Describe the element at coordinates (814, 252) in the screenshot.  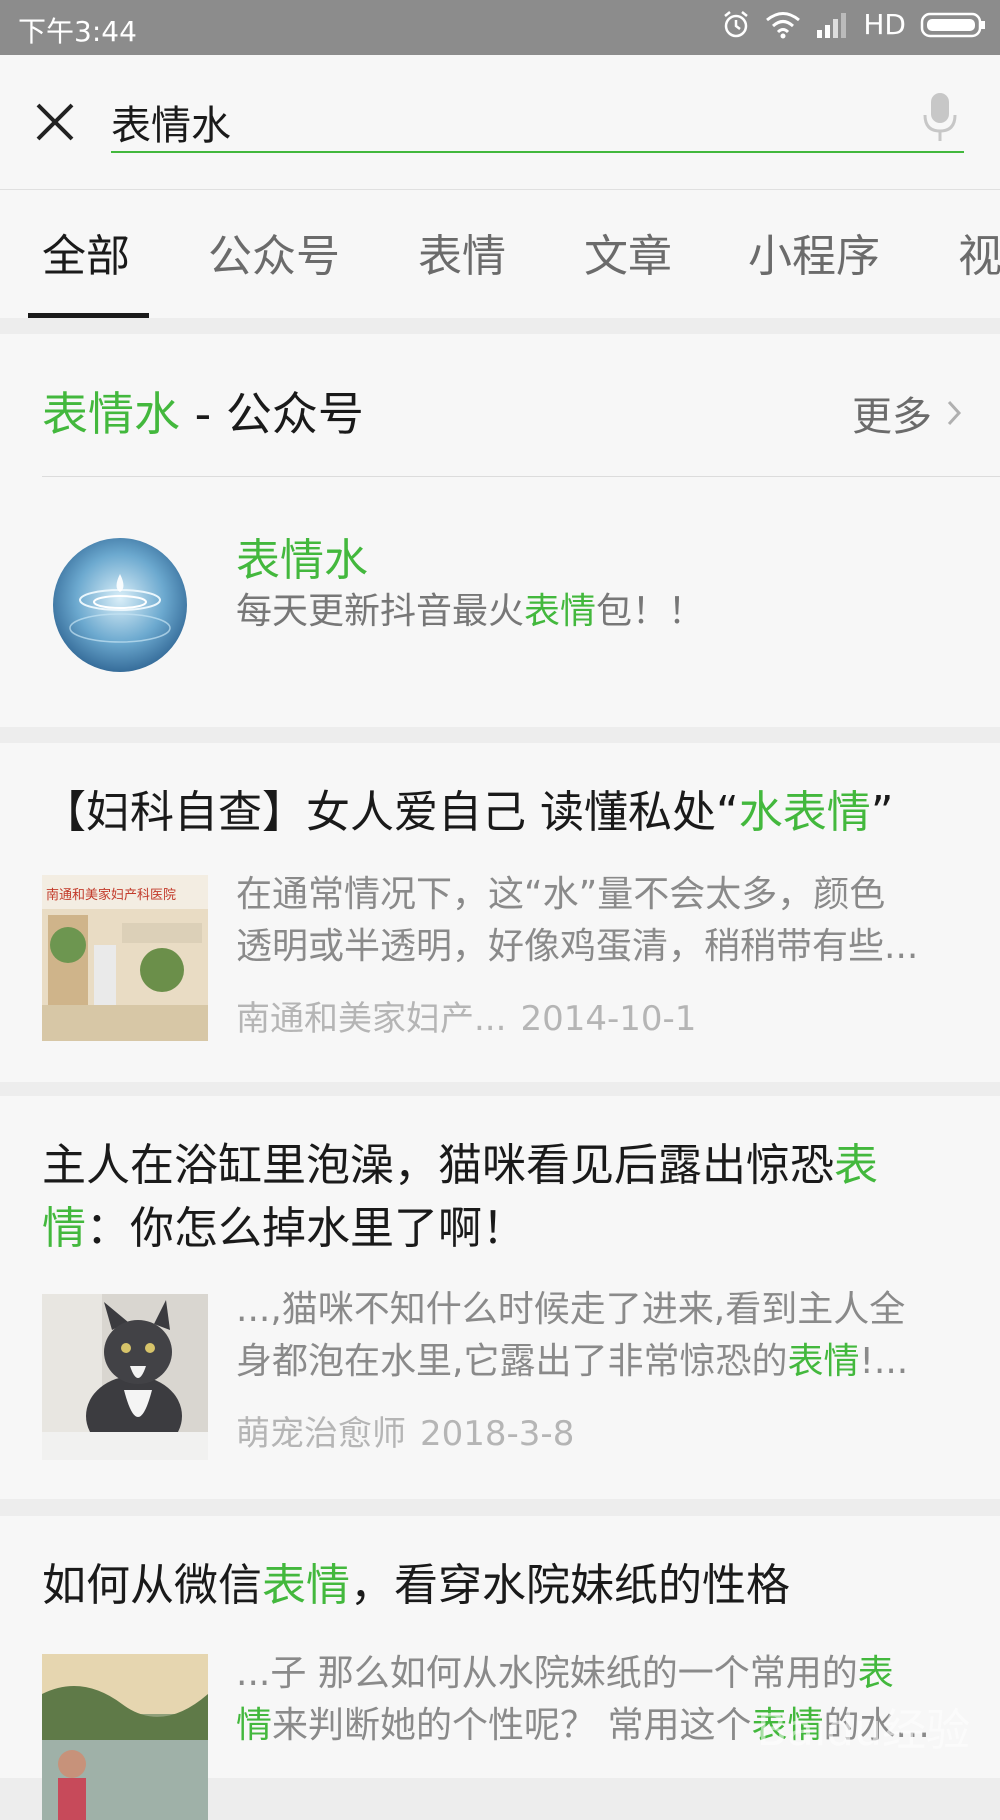
I see `tab-mini-programs: 小程序` at that location.